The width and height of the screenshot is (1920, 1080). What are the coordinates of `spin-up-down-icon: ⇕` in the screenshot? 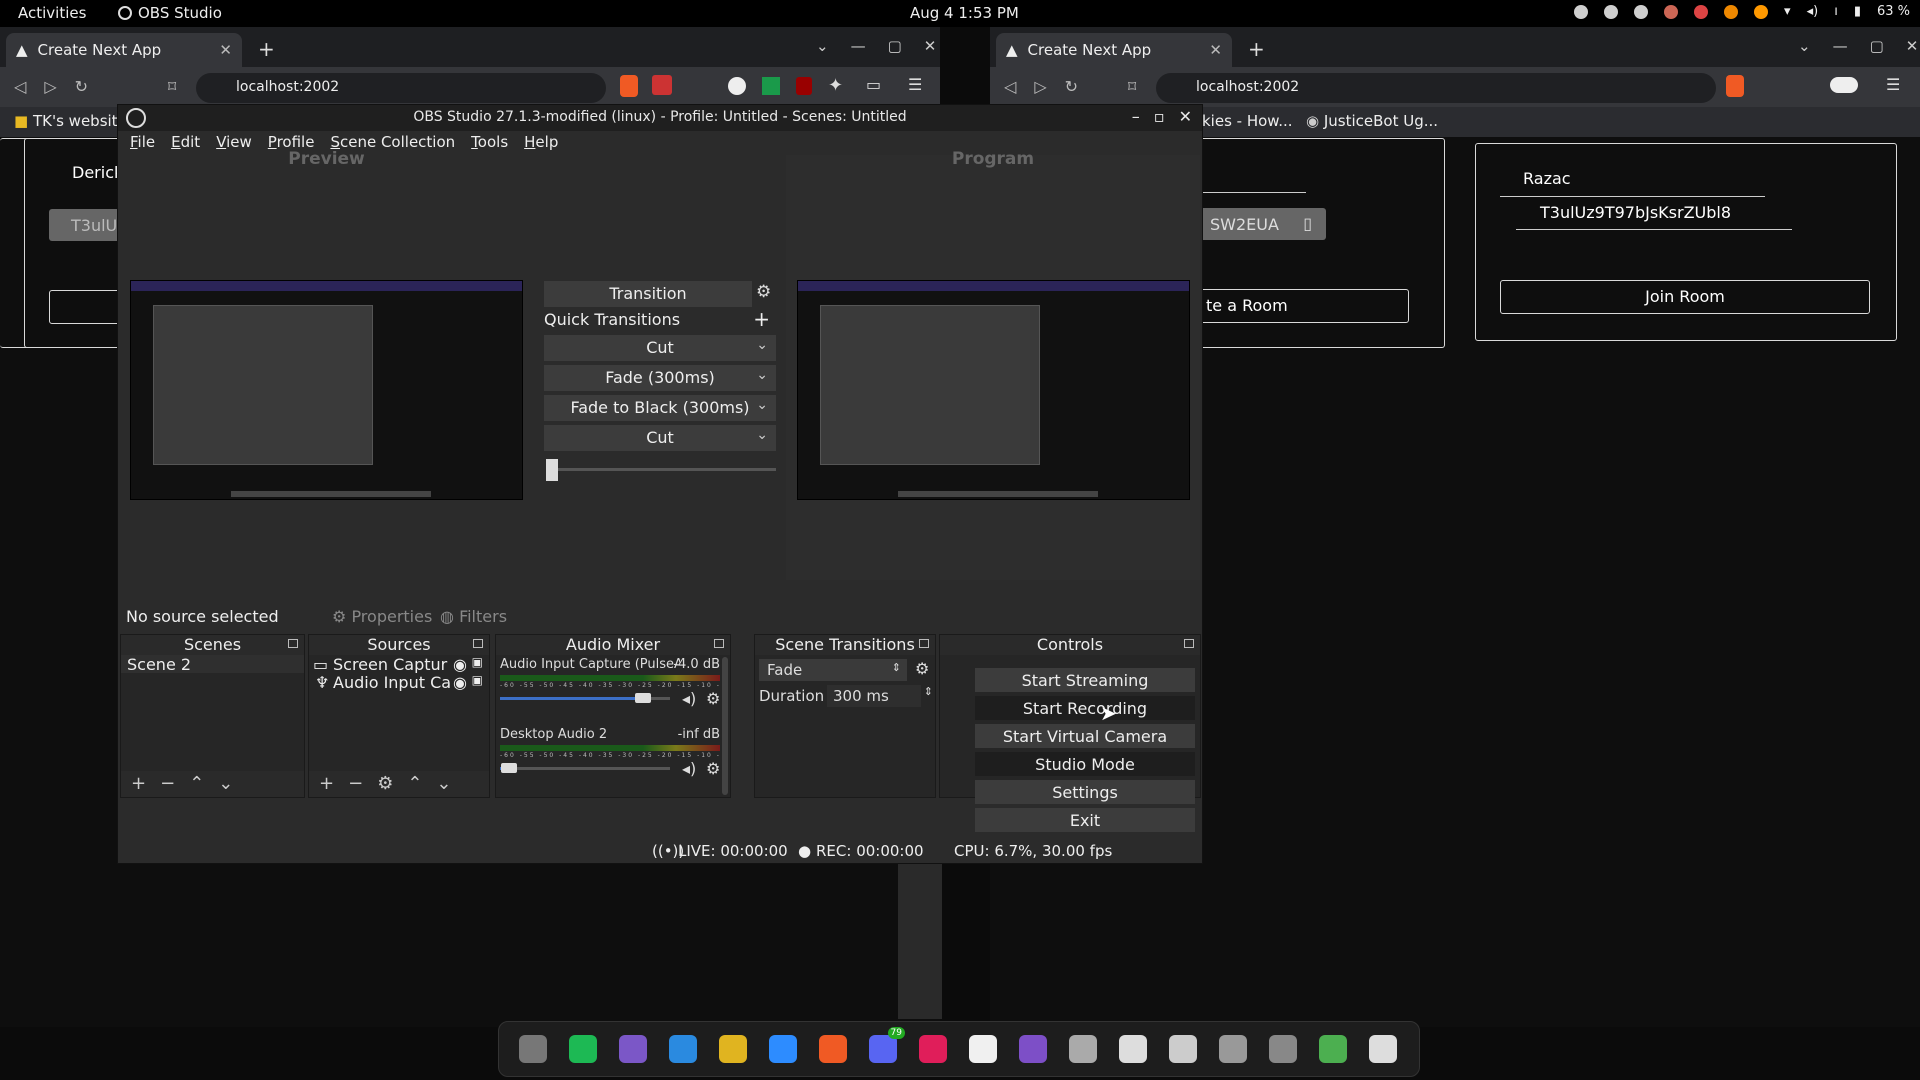 It's located at (928, 691).